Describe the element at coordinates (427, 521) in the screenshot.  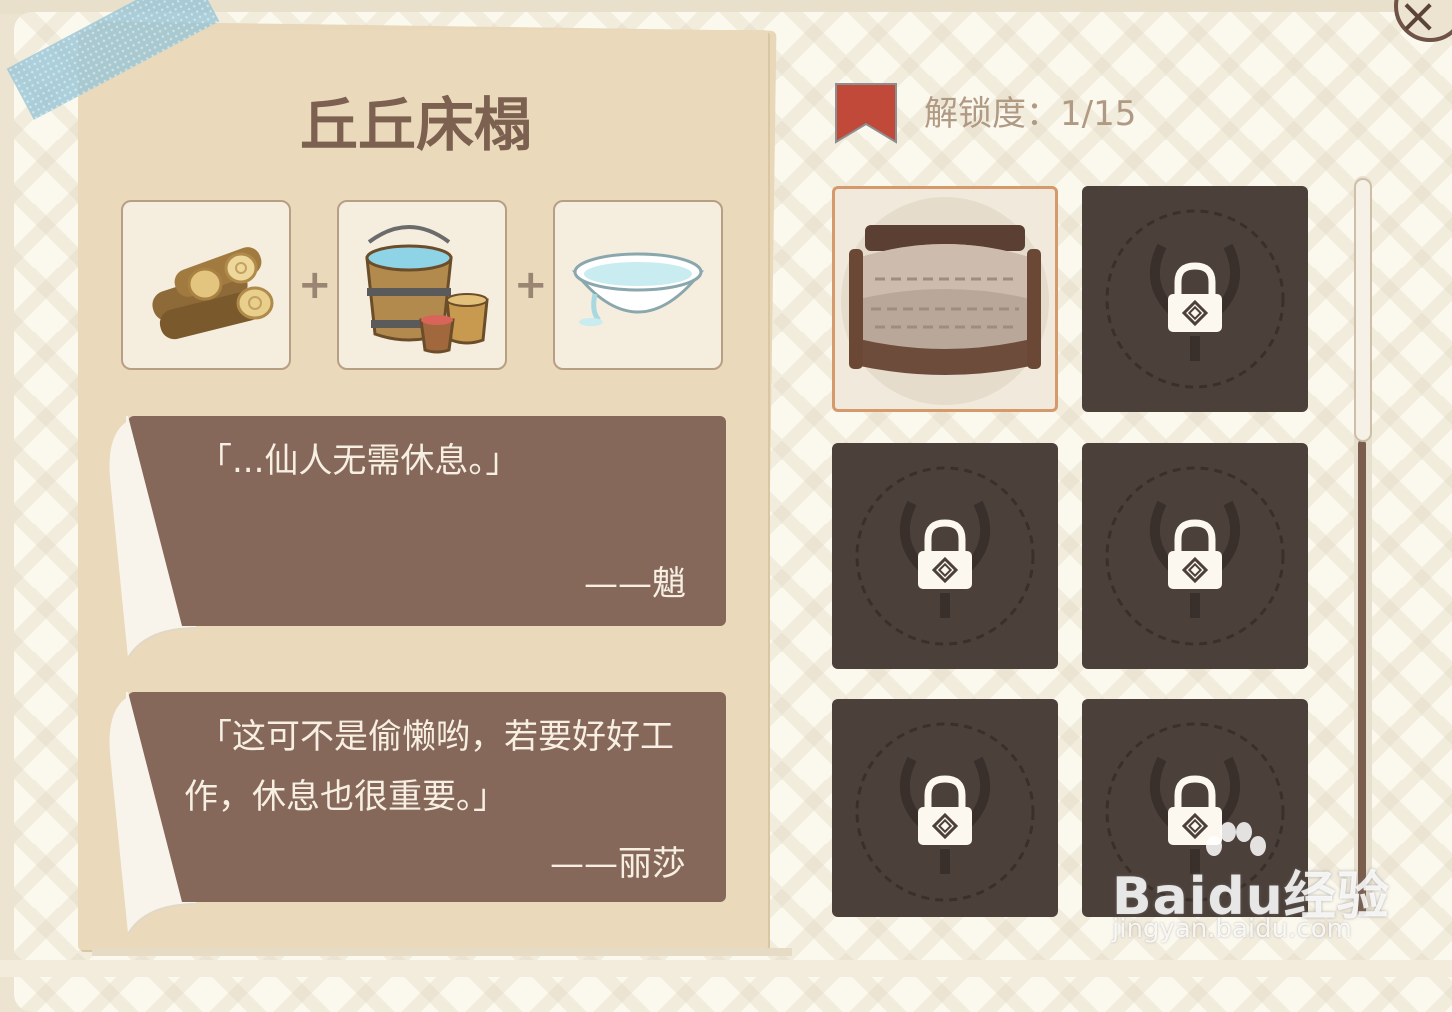
I see `quote-card: 「...仙人无需休息。」 ——魈` at that location.